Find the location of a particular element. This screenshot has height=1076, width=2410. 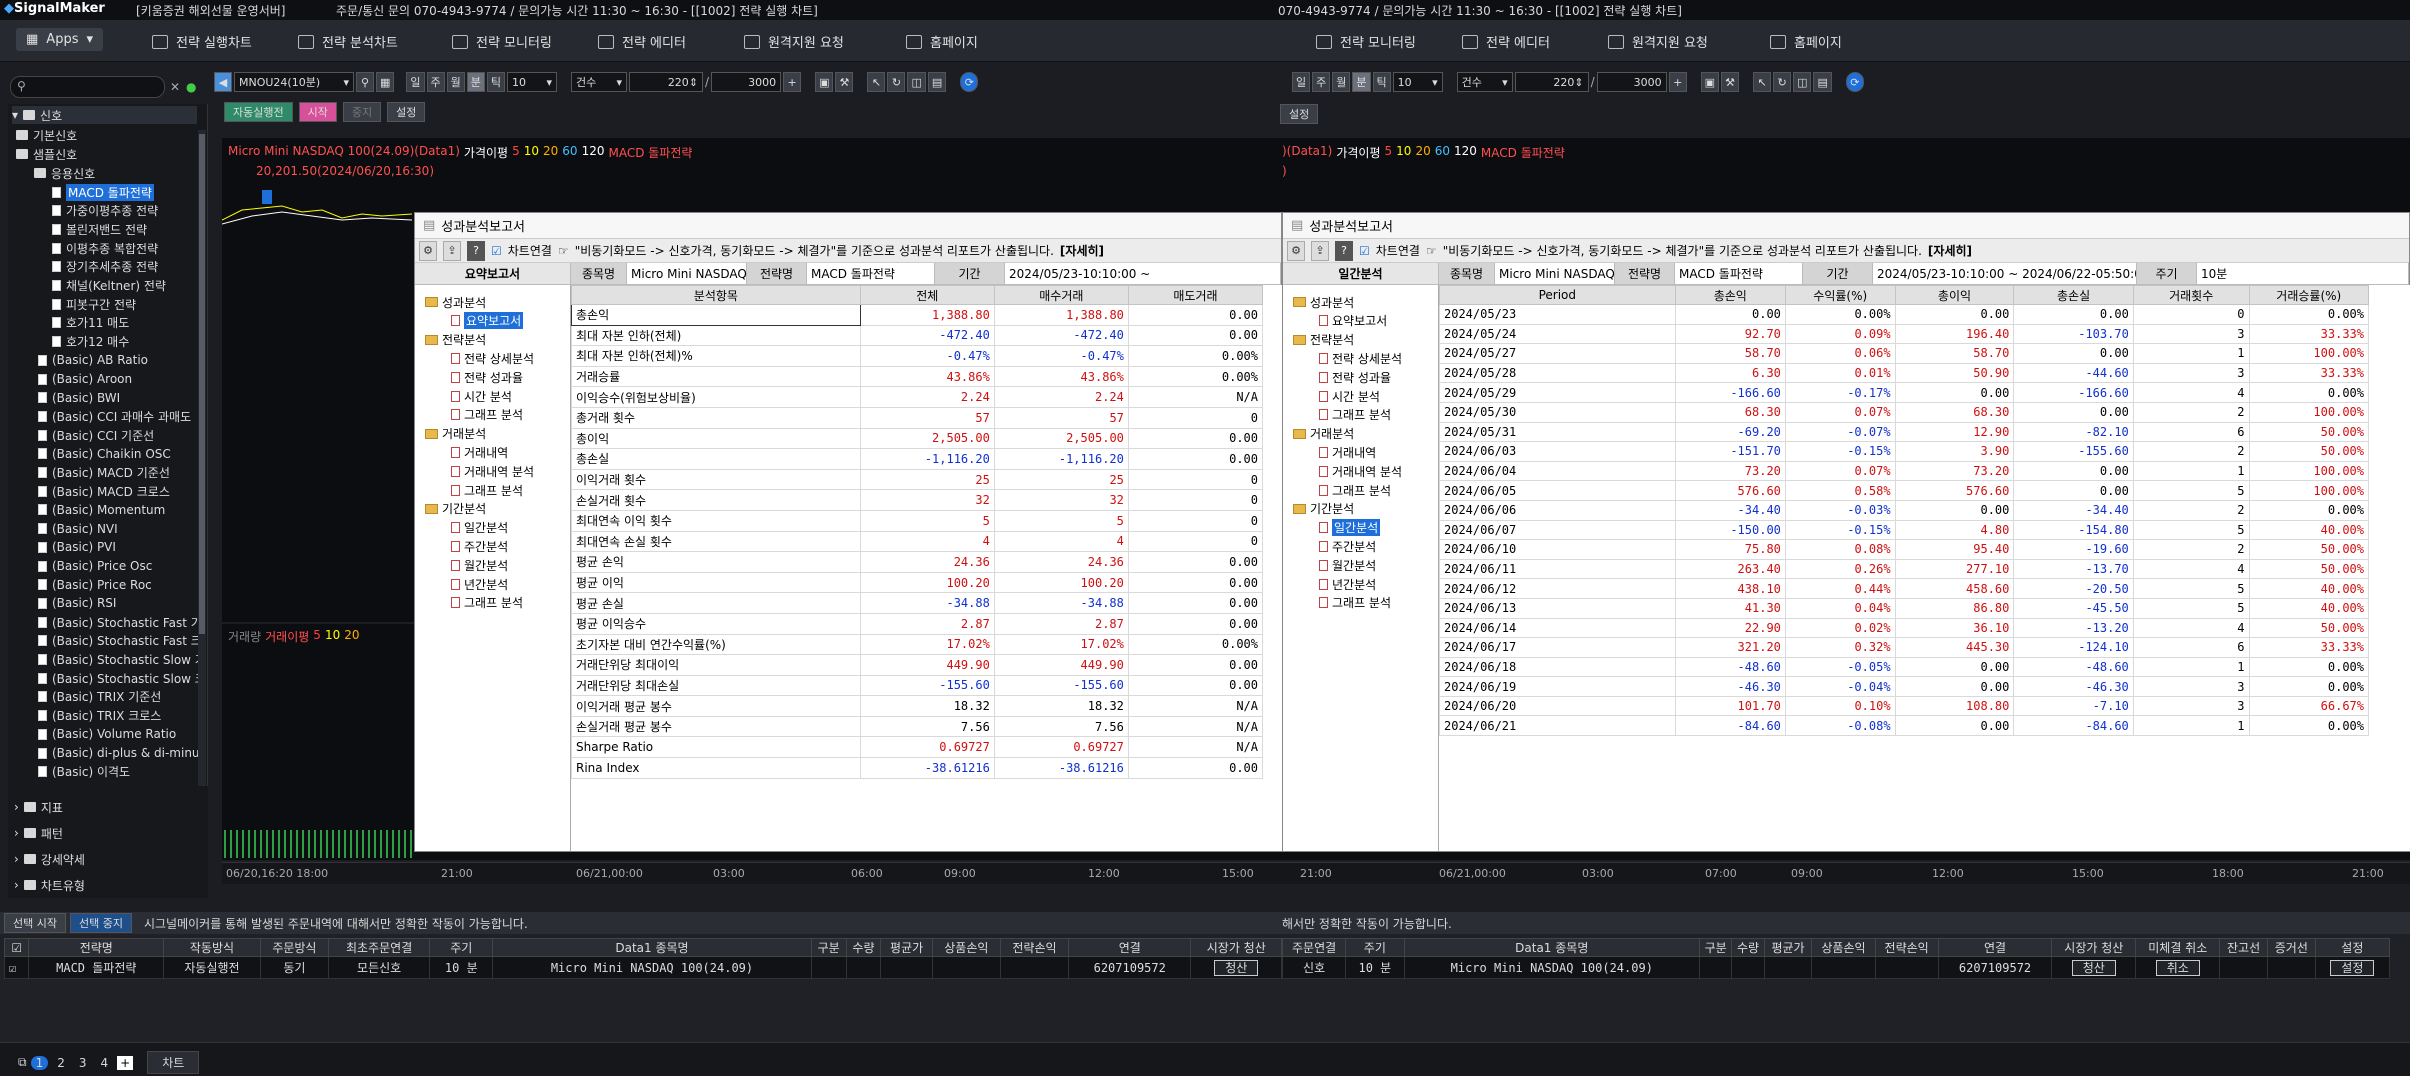

refresh-icon: ↻ is located at coordinates (1782, 82).